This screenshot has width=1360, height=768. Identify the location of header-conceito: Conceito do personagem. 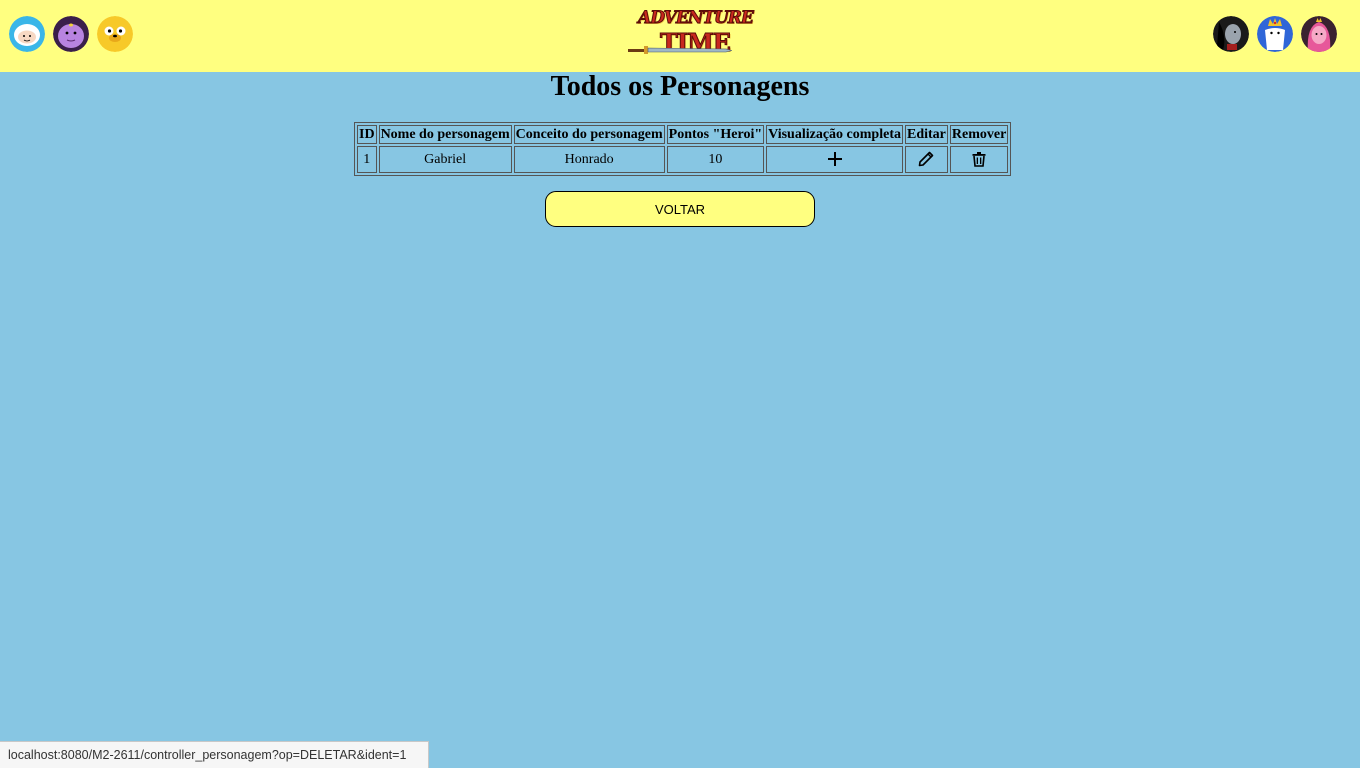
(589, 134).